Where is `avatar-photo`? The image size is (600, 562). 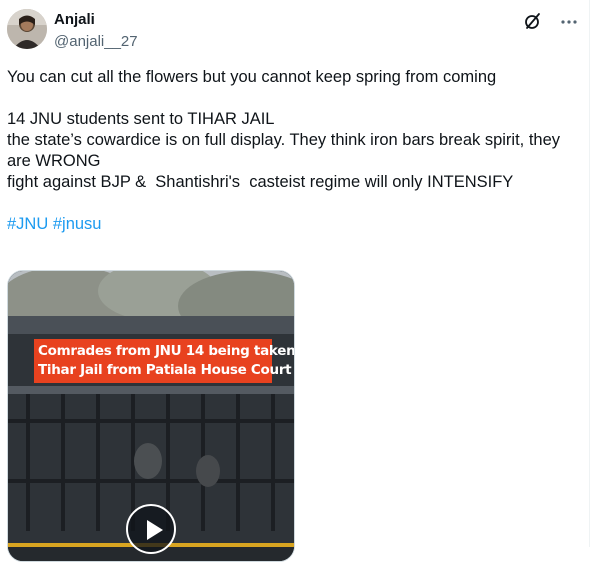 avatar-photo is located at coordinates (27, 29).